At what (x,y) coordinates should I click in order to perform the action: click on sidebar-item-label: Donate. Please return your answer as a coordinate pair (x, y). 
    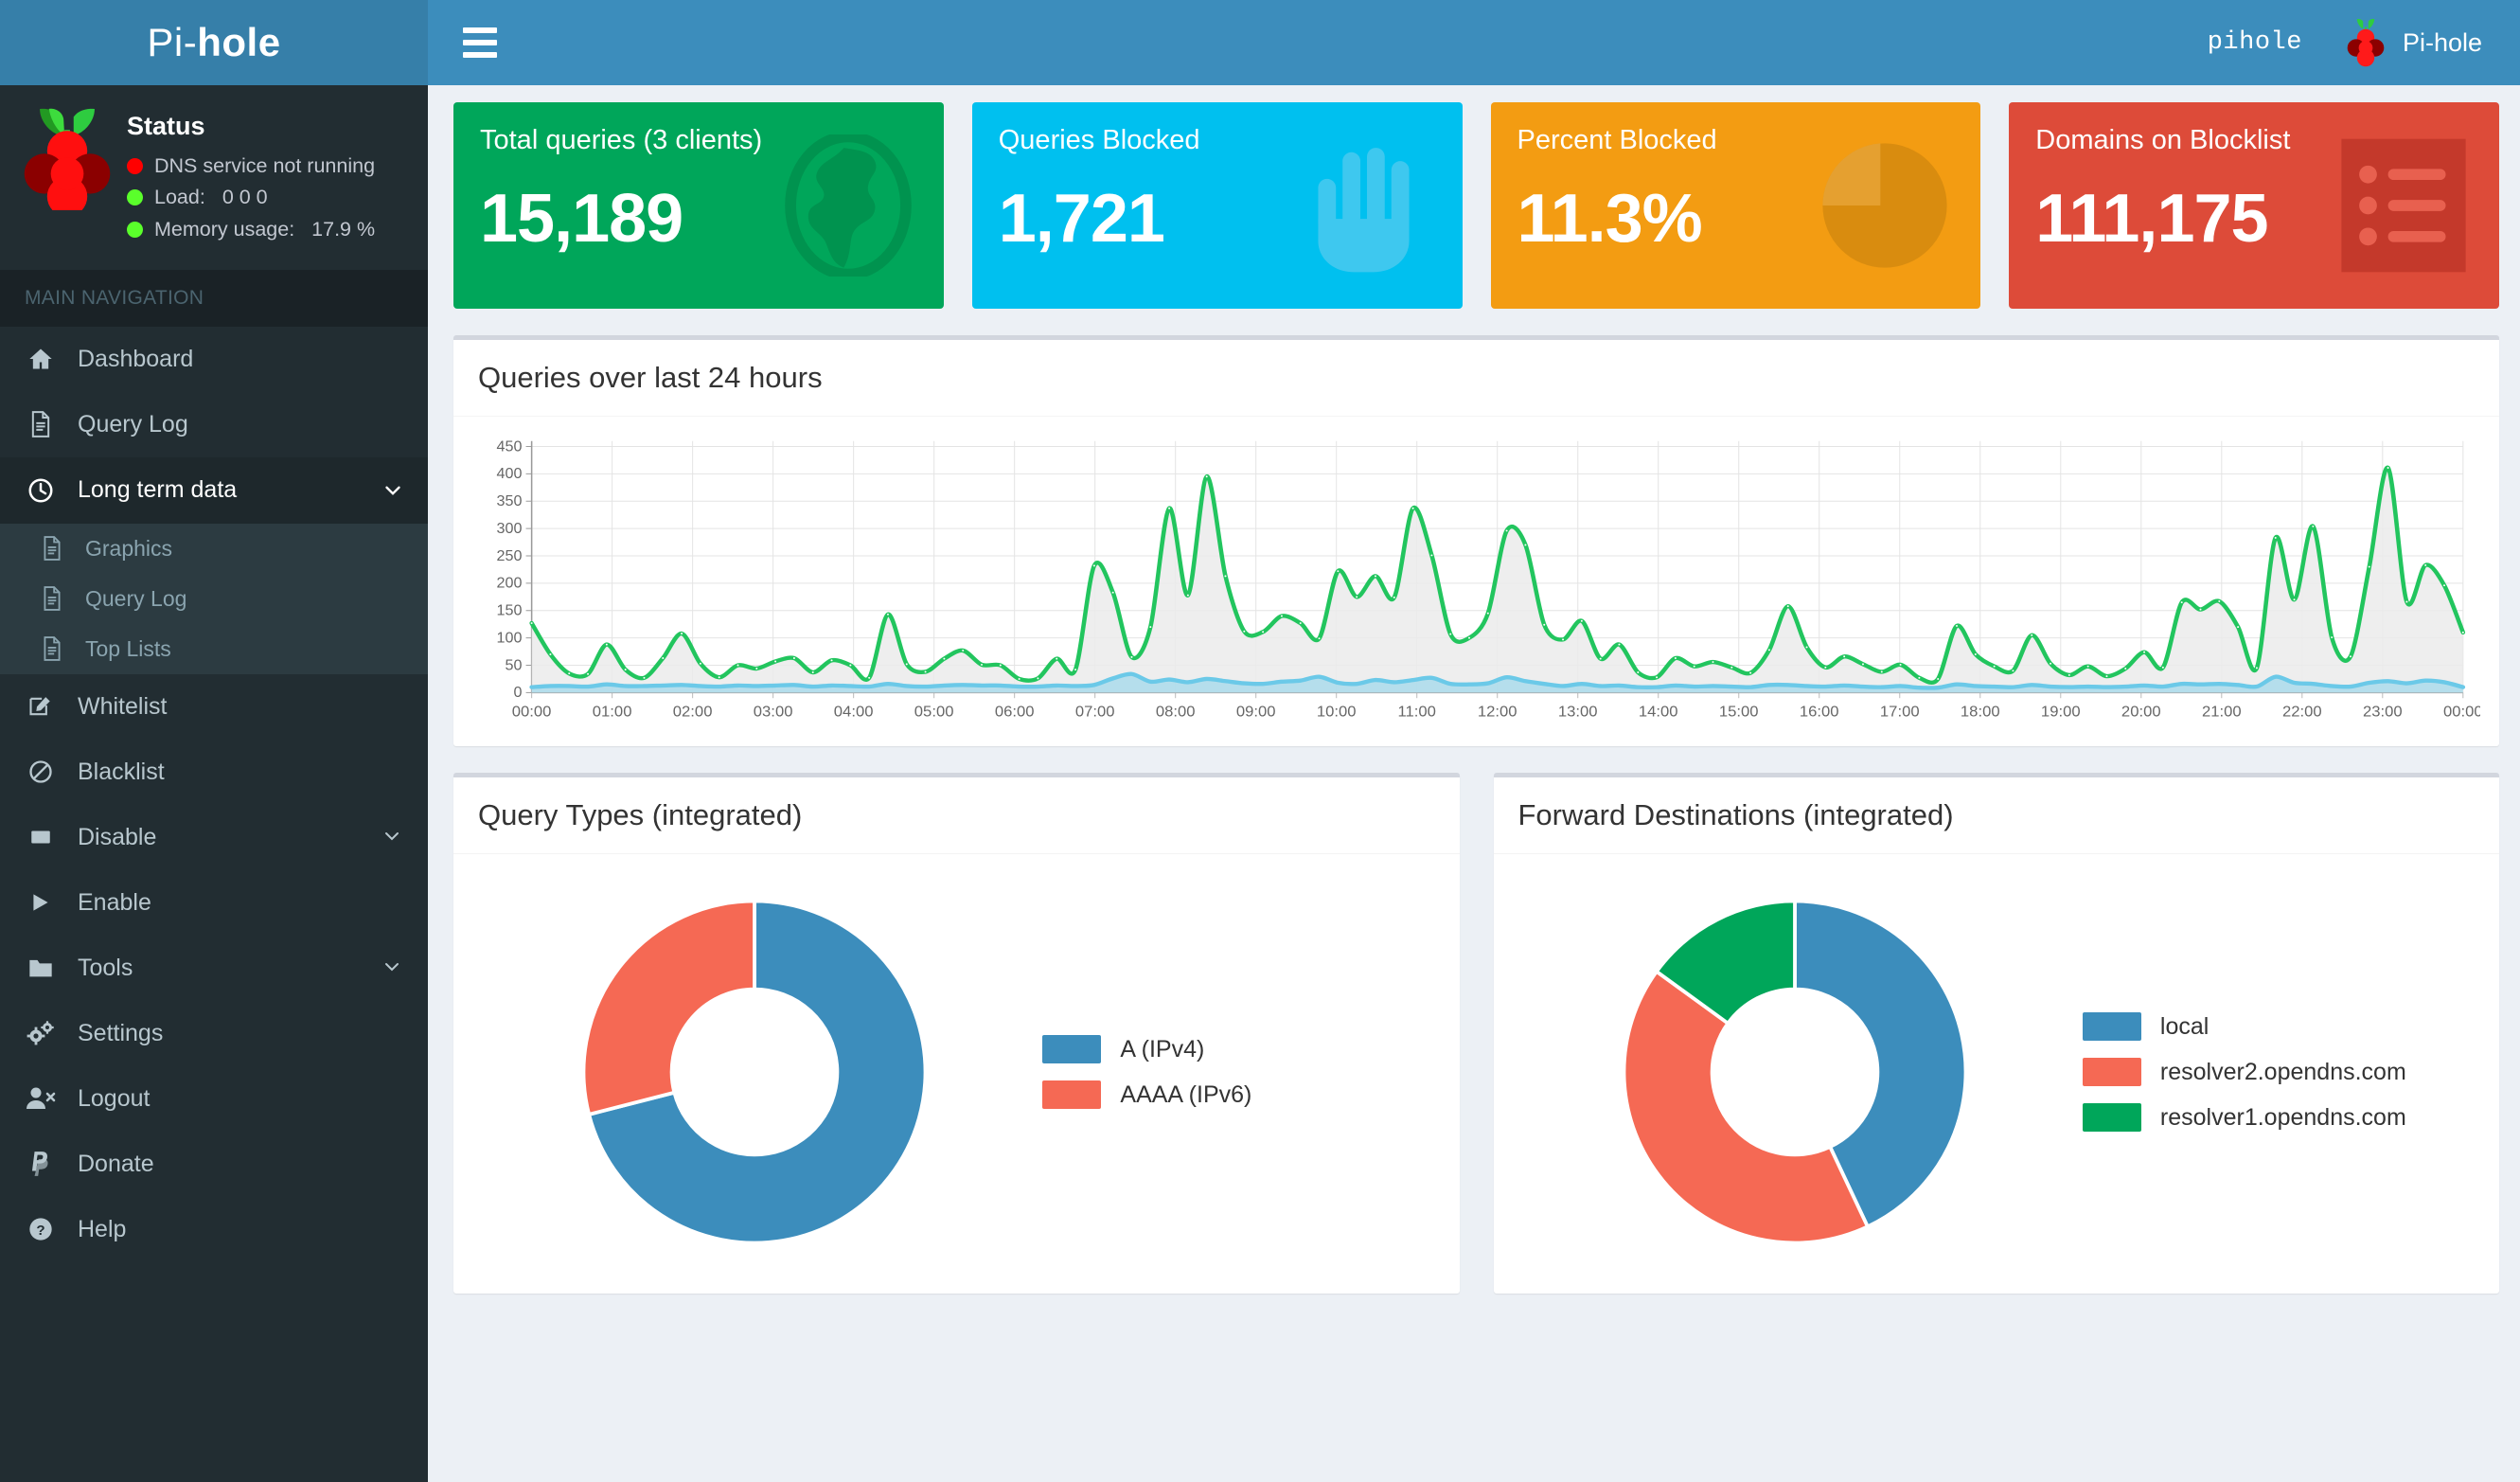
    Looking at the image, I should click on (116, 1163).